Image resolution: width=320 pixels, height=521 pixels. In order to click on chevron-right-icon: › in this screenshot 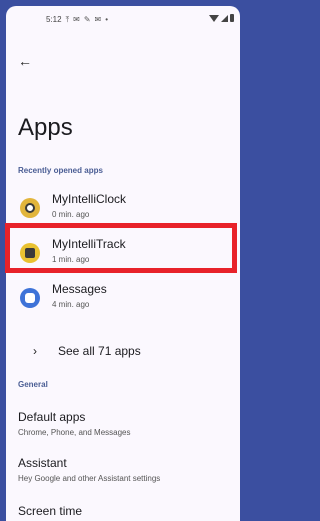, I will do `click(35, 351)`.